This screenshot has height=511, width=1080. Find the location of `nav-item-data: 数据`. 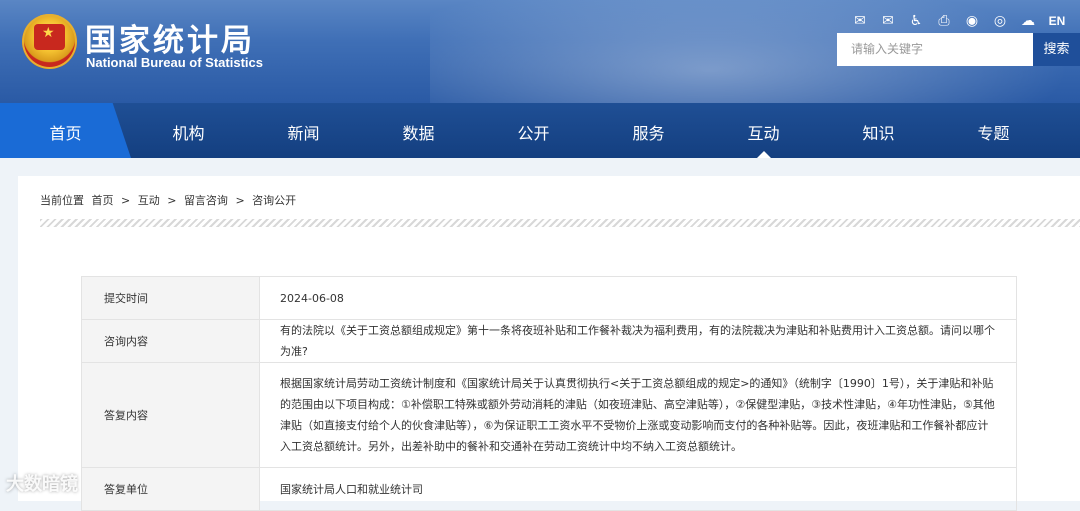

nav-item-data: 数据 is located at coordinates (418, 130).